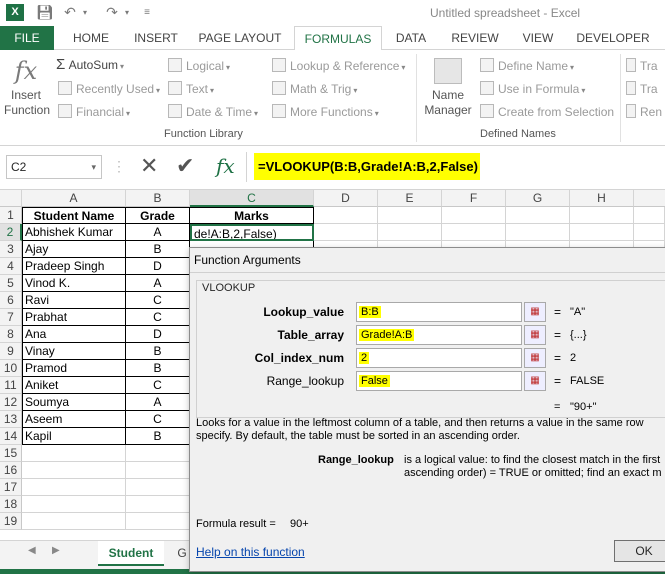 This screenshot has height=574, width=665. What do you see at coordinates (252, 198) in the screenshot?
I see `column-header-c: C` at bounding box center [252, 198].